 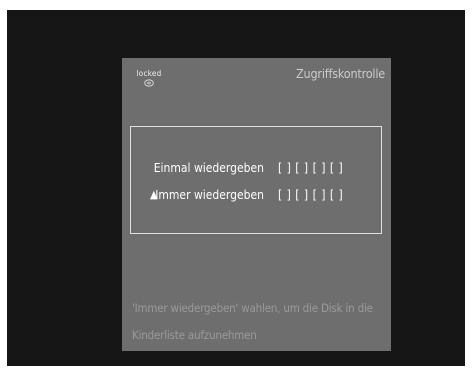 I want to click on locked-label: locked, so click(x=149, y=73).